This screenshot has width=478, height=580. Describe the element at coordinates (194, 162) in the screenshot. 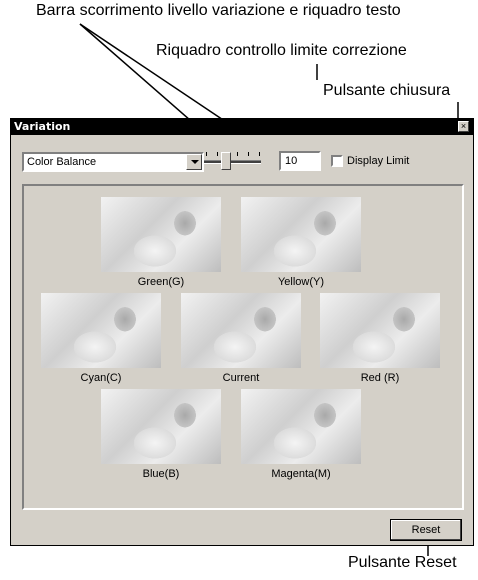

I see `chevron-down-icon` at that location.